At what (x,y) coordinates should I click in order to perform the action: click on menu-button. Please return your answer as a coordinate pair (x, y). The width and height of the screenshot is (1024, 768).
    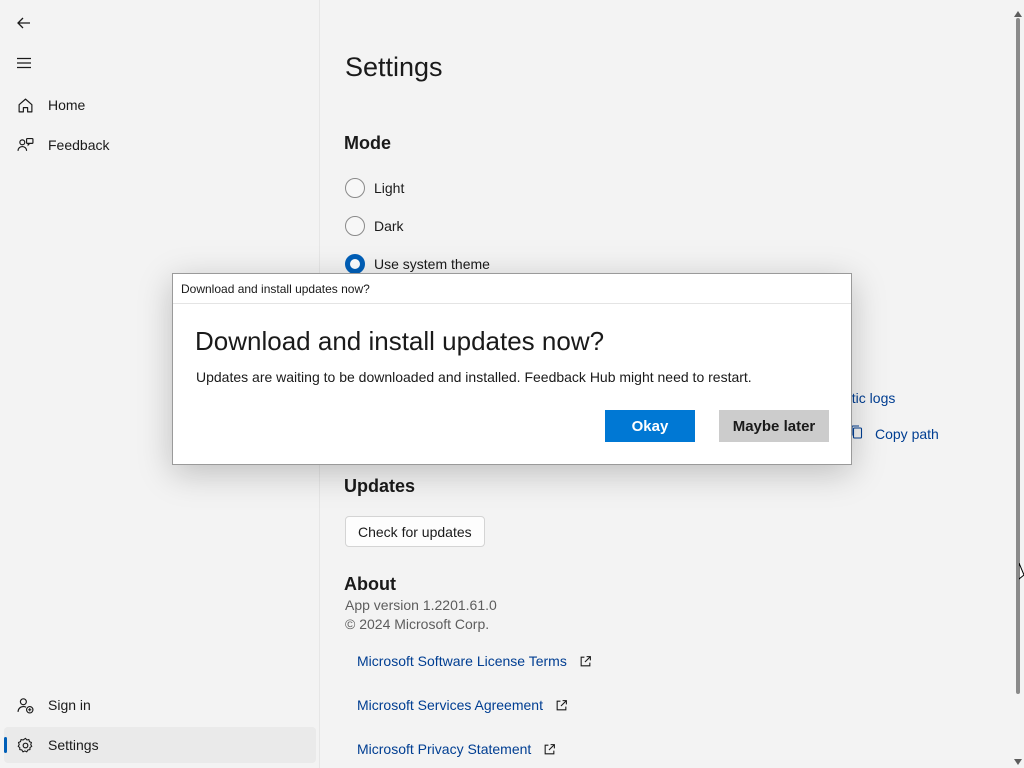
    Looking at the image, I should click on (24, 64).